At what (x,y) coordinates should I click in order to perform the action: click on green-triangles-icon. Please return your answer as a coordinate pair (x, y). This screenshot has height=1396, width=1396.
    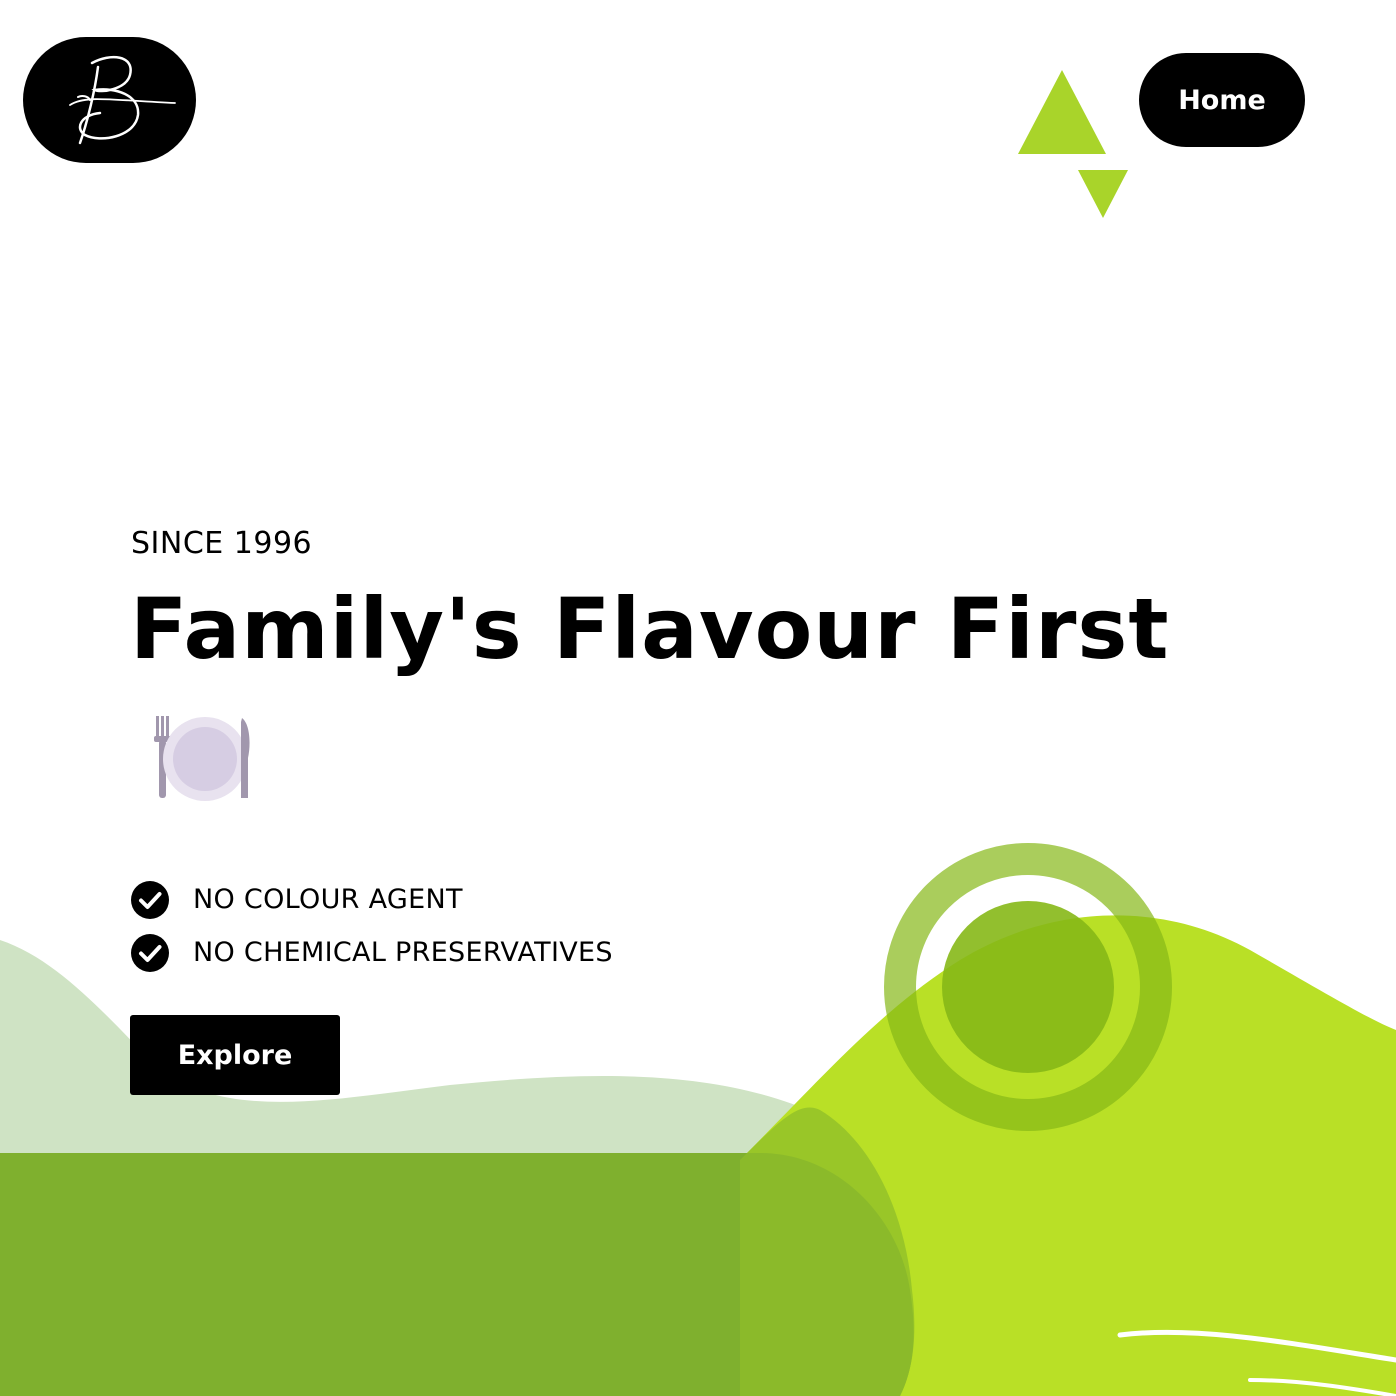
    Looking at the image, I should click on (1073, 144).